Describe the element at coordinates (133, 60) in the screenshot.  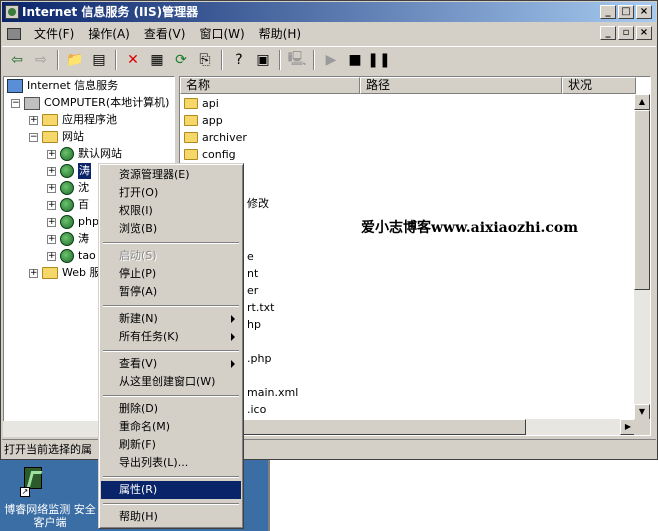
I see `delete-icon: ✕` at that location.